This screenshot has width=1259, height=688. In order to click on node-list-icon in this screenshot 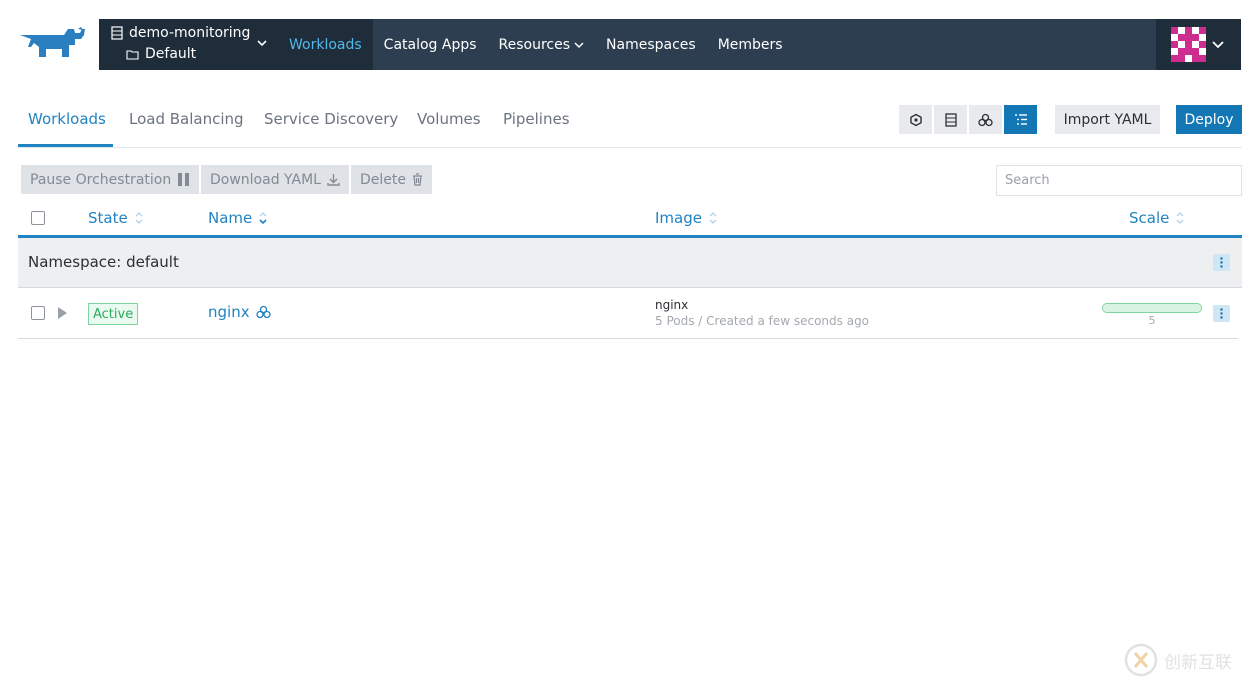, I will do `click(950, 119)`.